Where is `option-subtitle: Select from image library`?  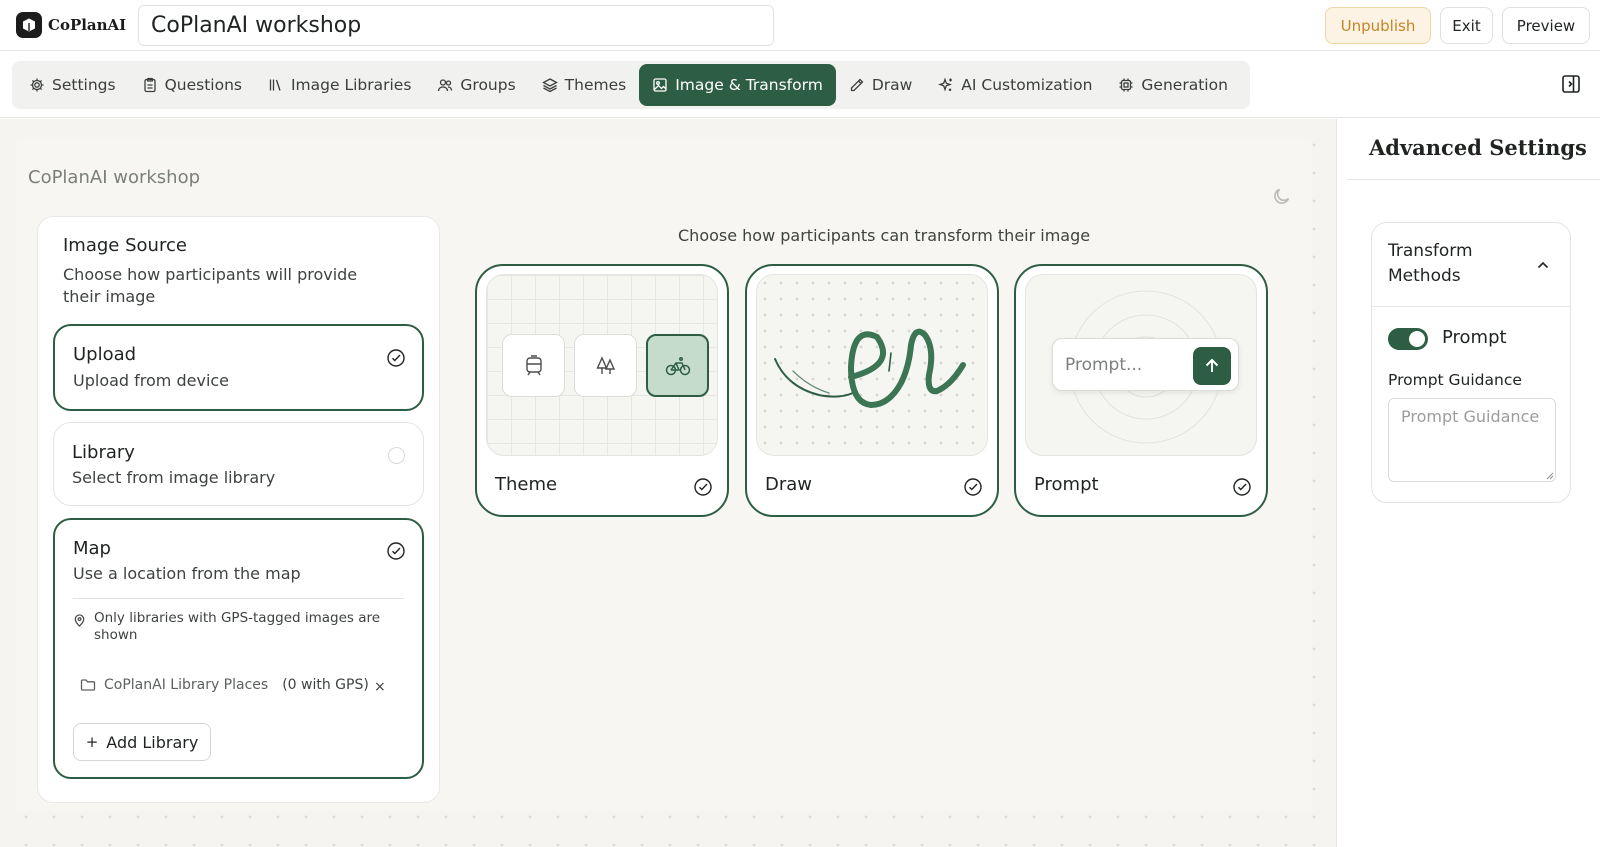
option-subtitle: Select from image library is located at coordinates (174, 477).